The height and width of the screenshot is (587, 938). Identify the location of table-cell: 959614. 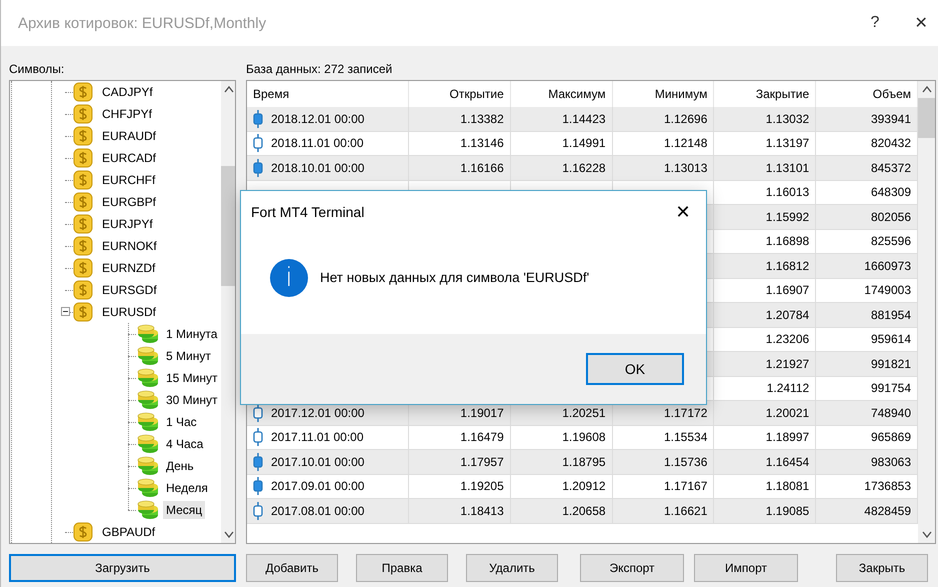
(890, 339).